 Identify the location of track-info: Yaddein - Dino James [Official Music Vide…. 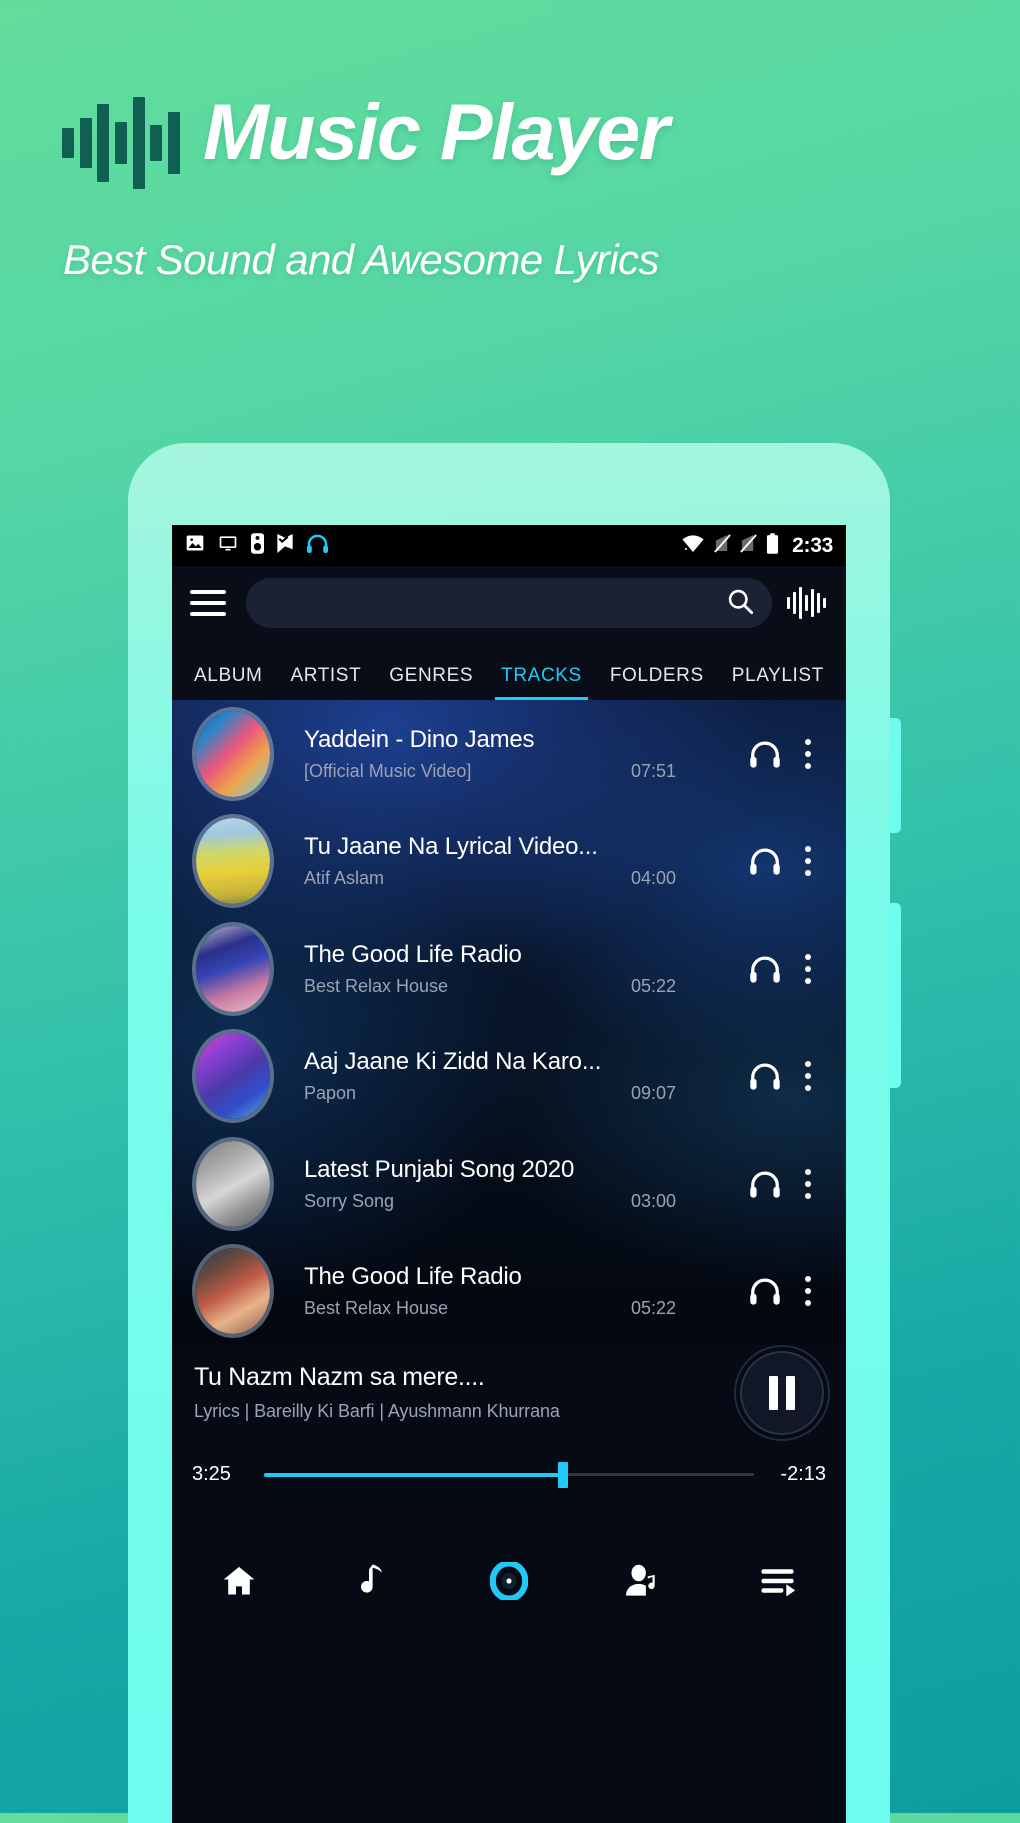
(524, 754).